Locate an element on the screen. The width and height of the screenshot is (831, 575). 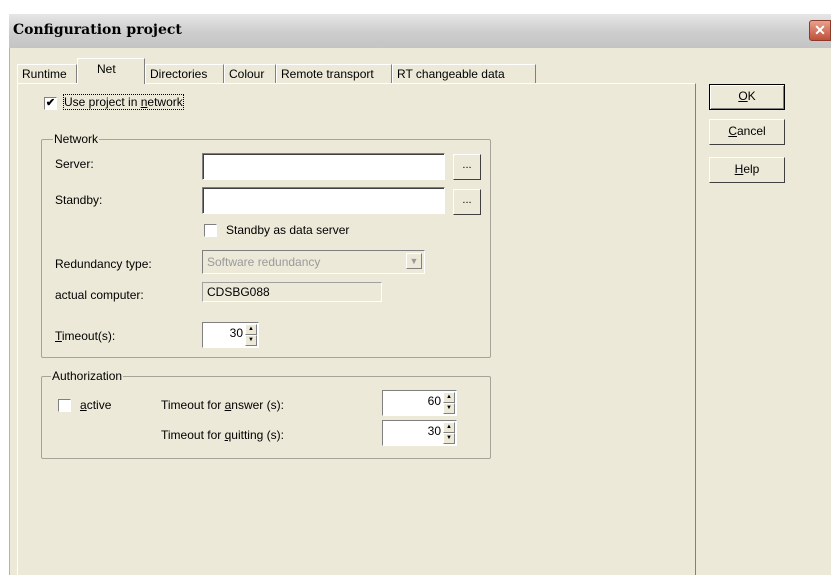
label-part: uitting (s): is located at coordinates (257, 435).